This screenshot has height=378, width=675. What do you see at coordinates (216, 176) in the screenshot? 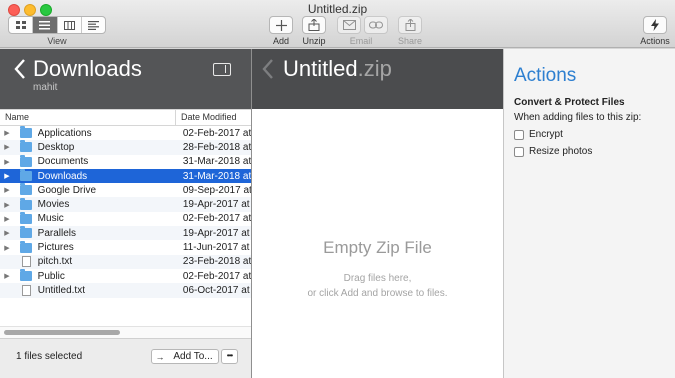
I see `file-date: 31-Mar-2018 at 1` at bounding box center [216, 176].